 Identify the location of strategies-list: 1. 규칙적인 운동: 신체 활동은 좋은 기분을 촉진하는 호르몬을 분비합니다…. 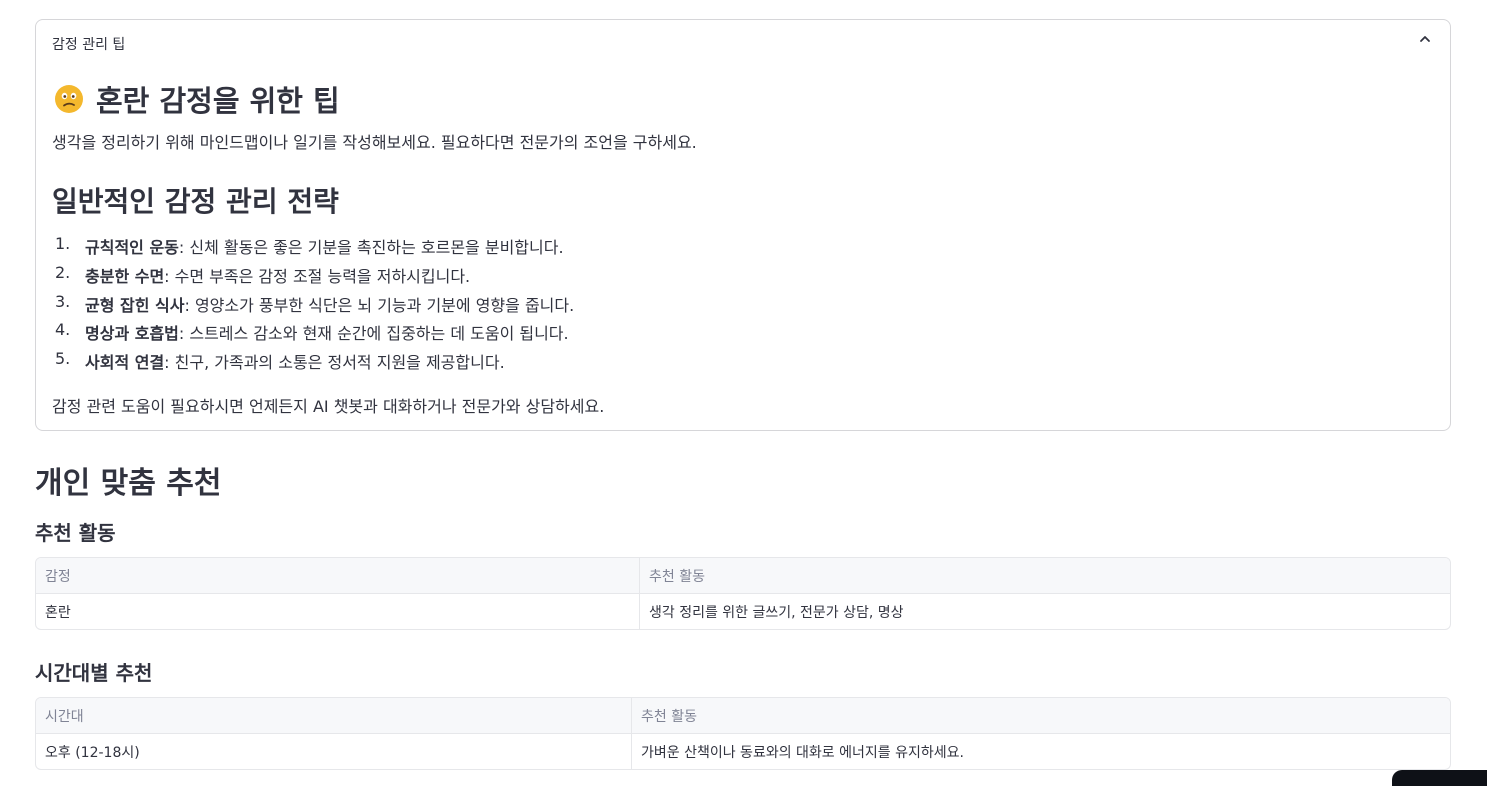
(313, 306).